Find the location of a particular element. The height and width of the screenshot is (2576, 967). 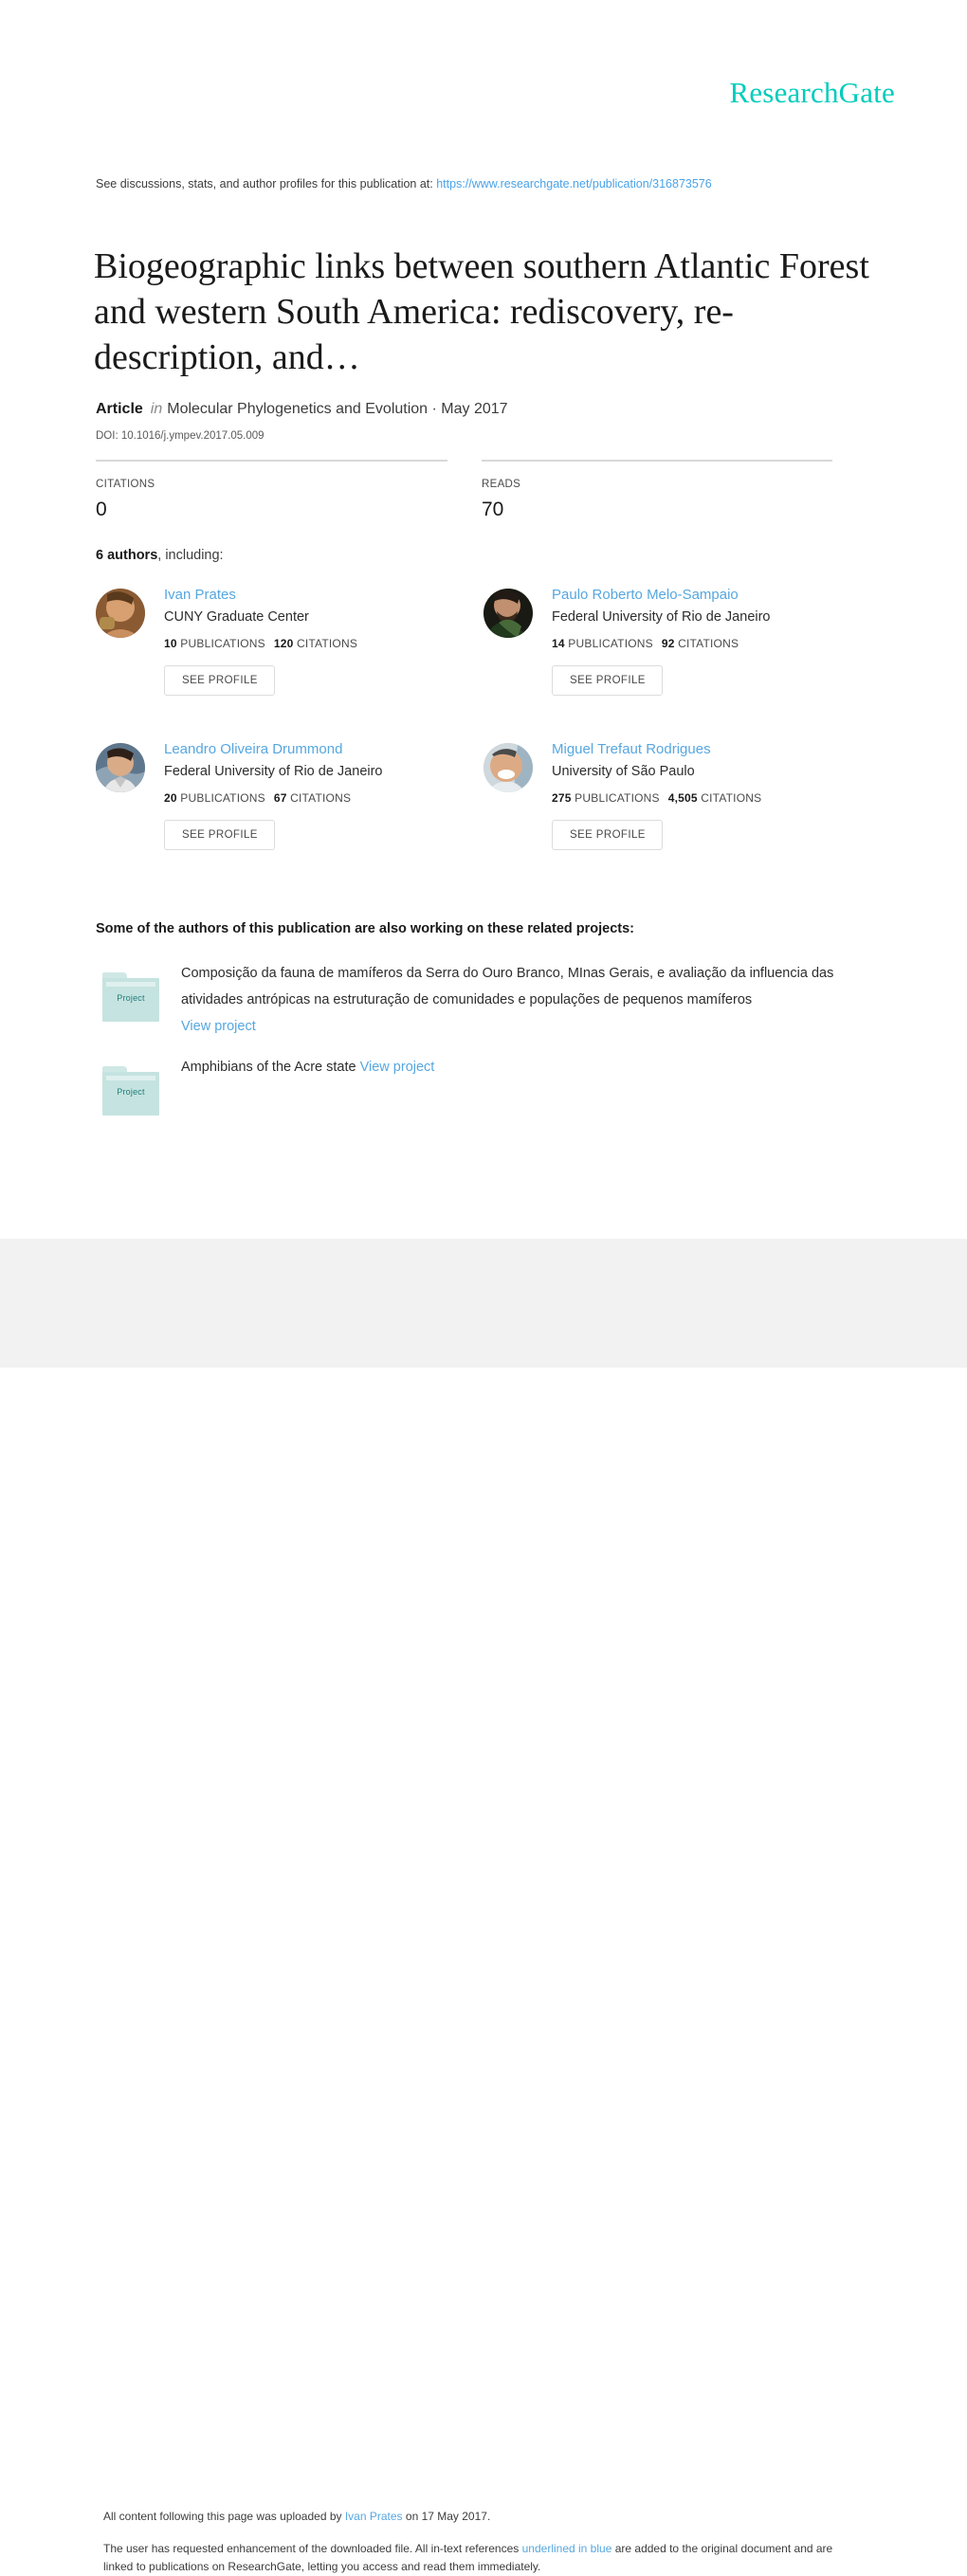

author-publications-count: 275 is located at coordinates (562, 798).